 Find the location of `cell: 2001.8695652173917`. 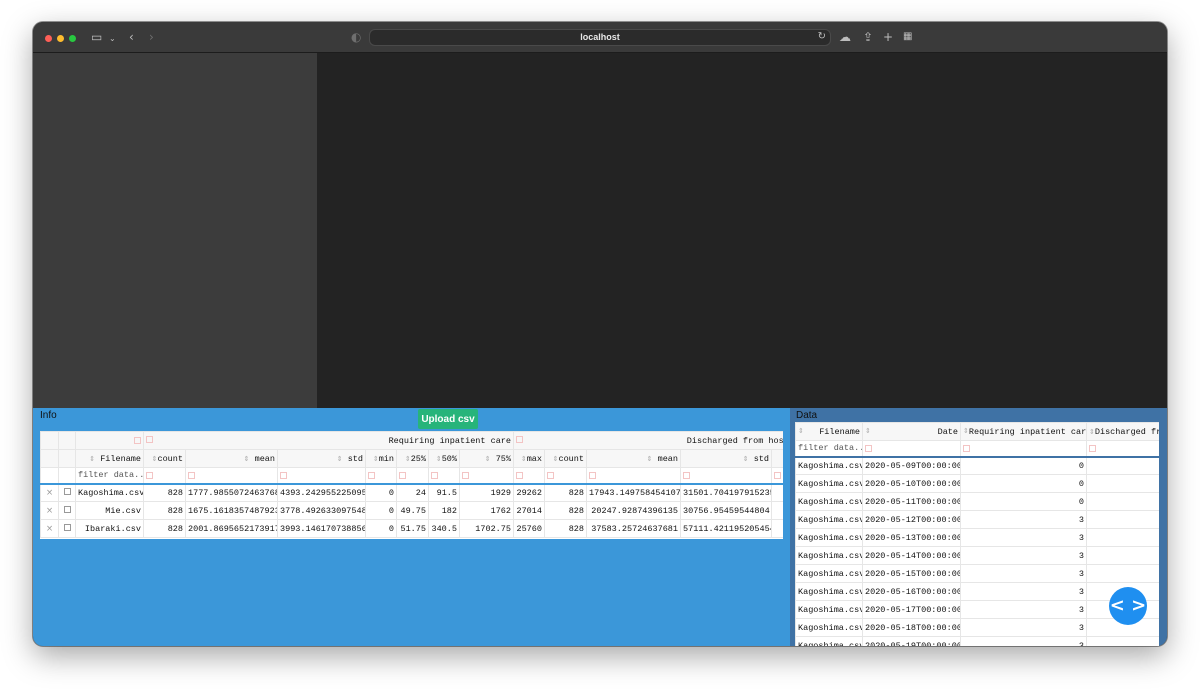

cell: 2001.8695652173917 is located at coordinates (231, 528).